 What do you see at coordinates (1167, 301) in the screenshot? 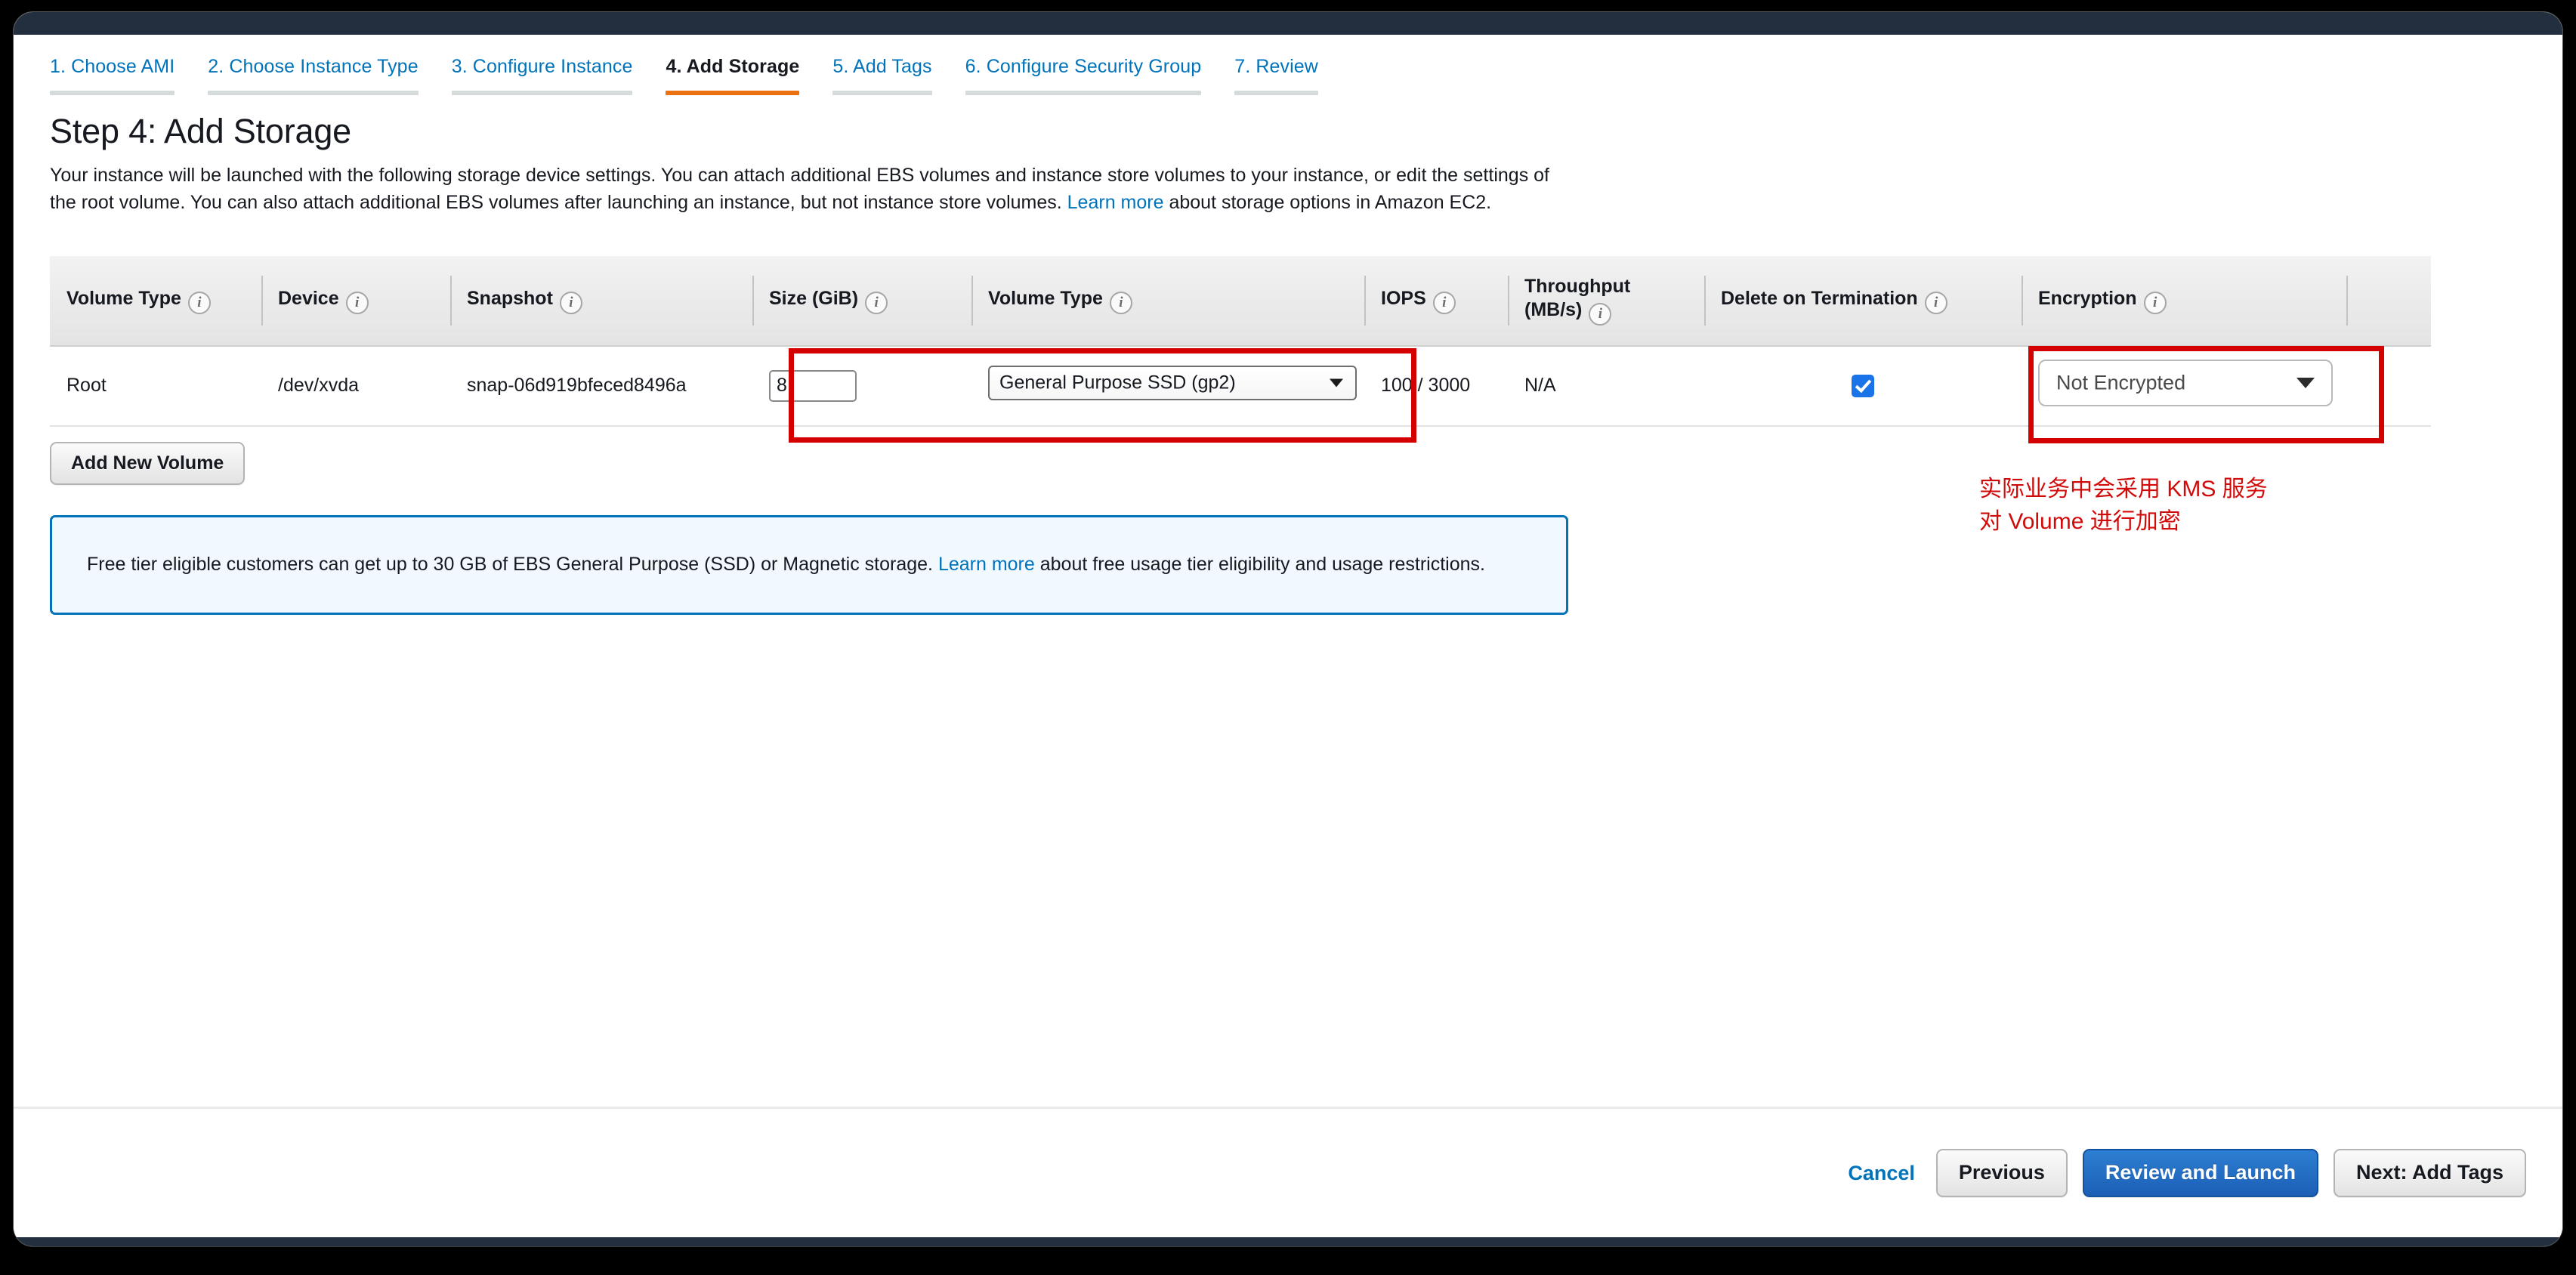
I see `col-header-volume-type-select: Volume Type i` at bounding box center [1167, 301].